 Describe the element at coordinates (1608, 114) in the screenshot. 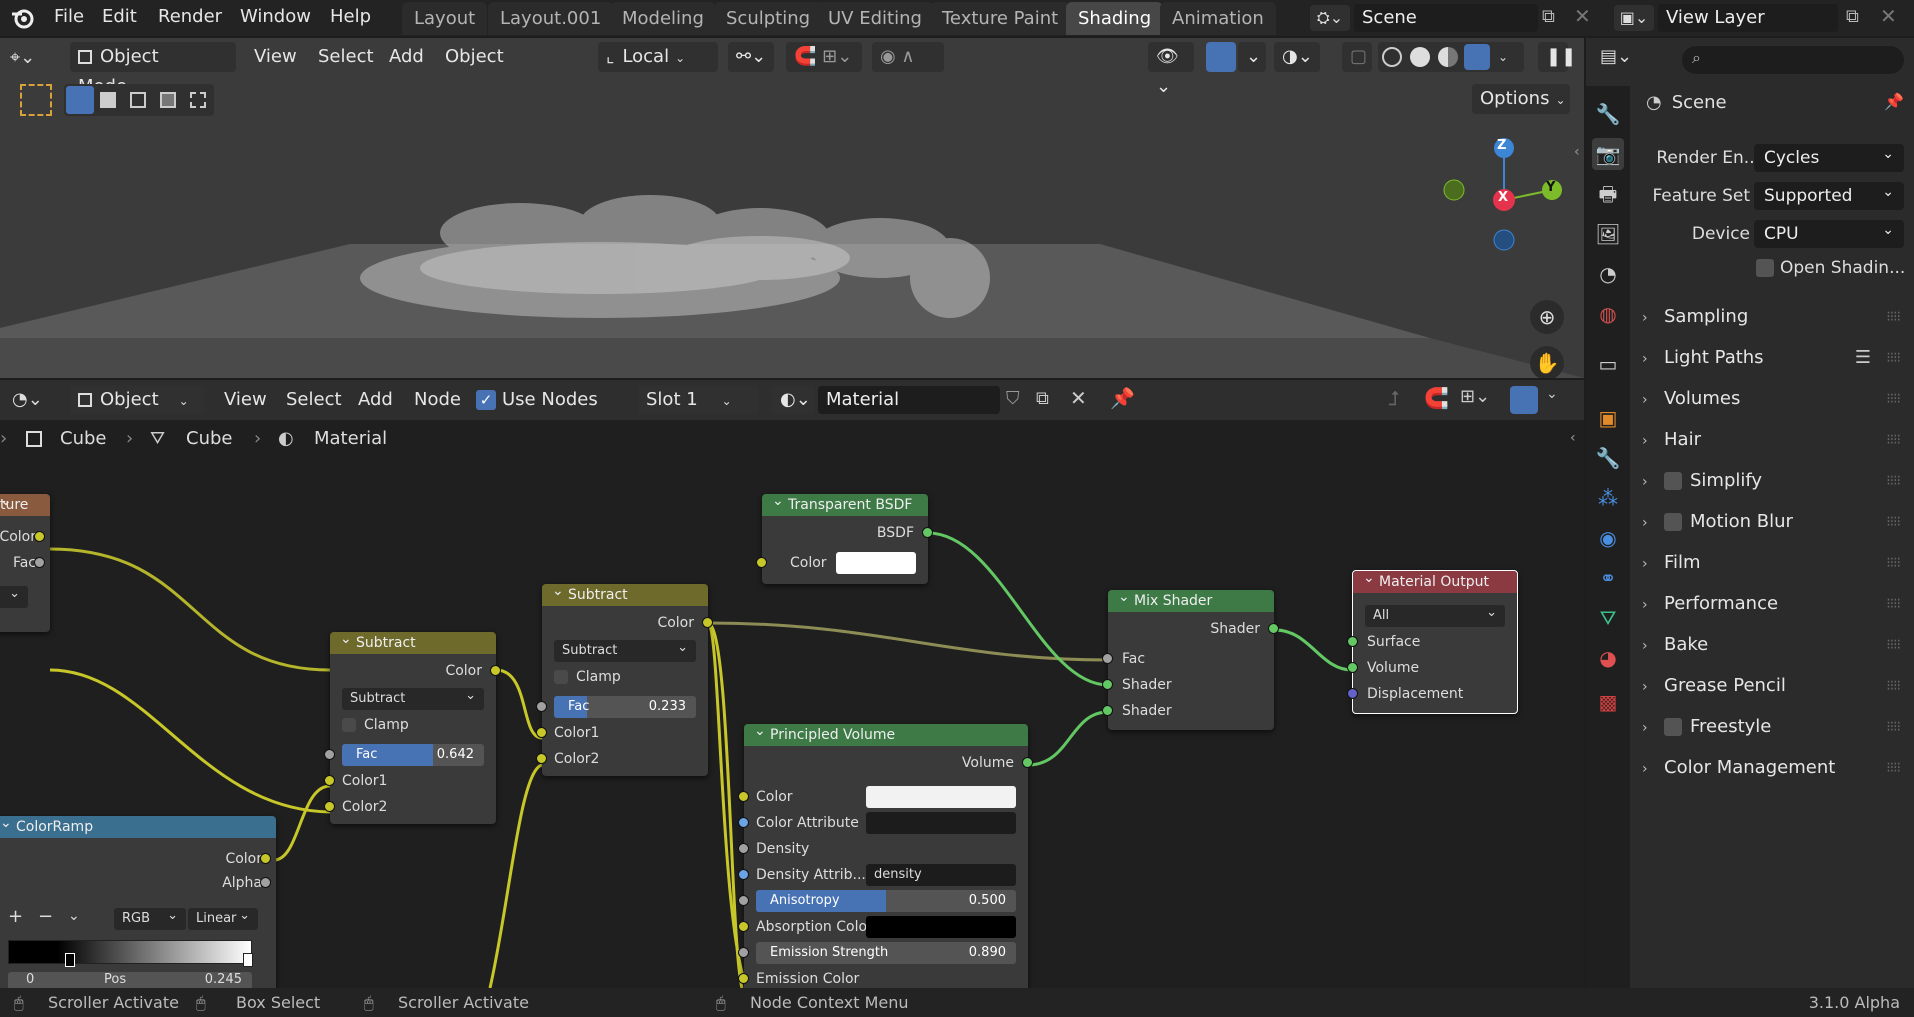

I see `tool-tab-icon: 🔧` at that location.